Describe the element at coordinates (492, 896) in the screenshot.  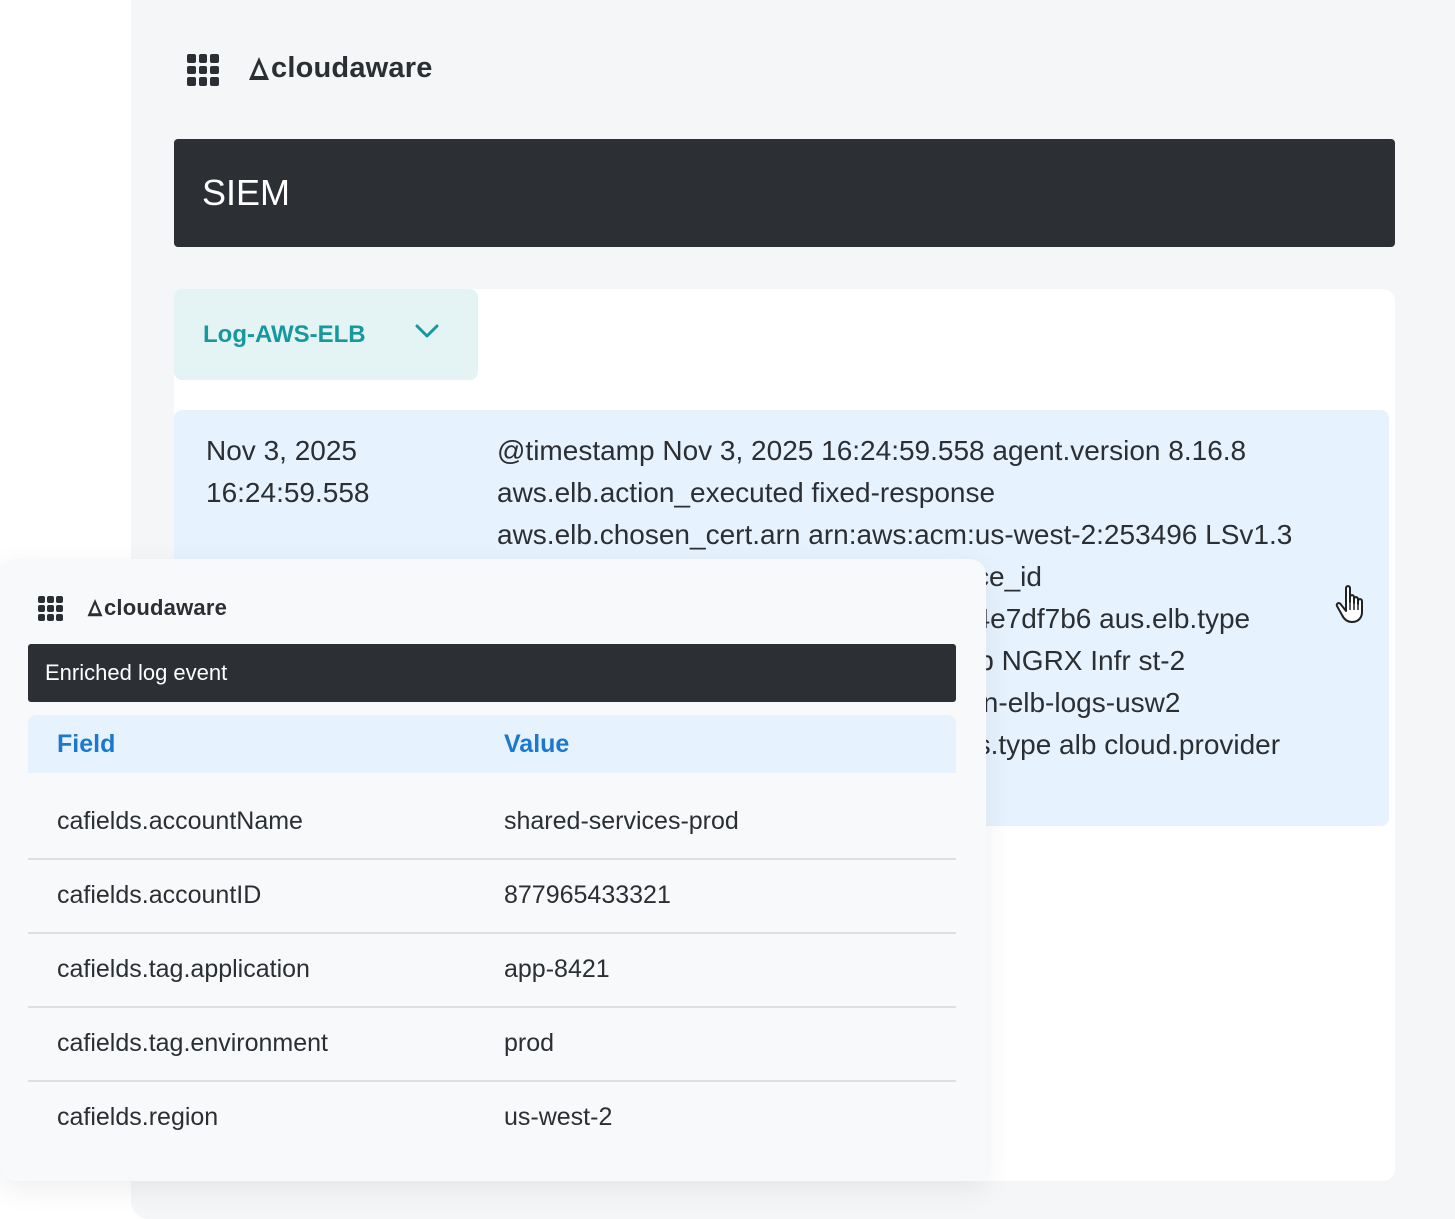
I see `table-row: cafields.accountID 877965433321` at that location.